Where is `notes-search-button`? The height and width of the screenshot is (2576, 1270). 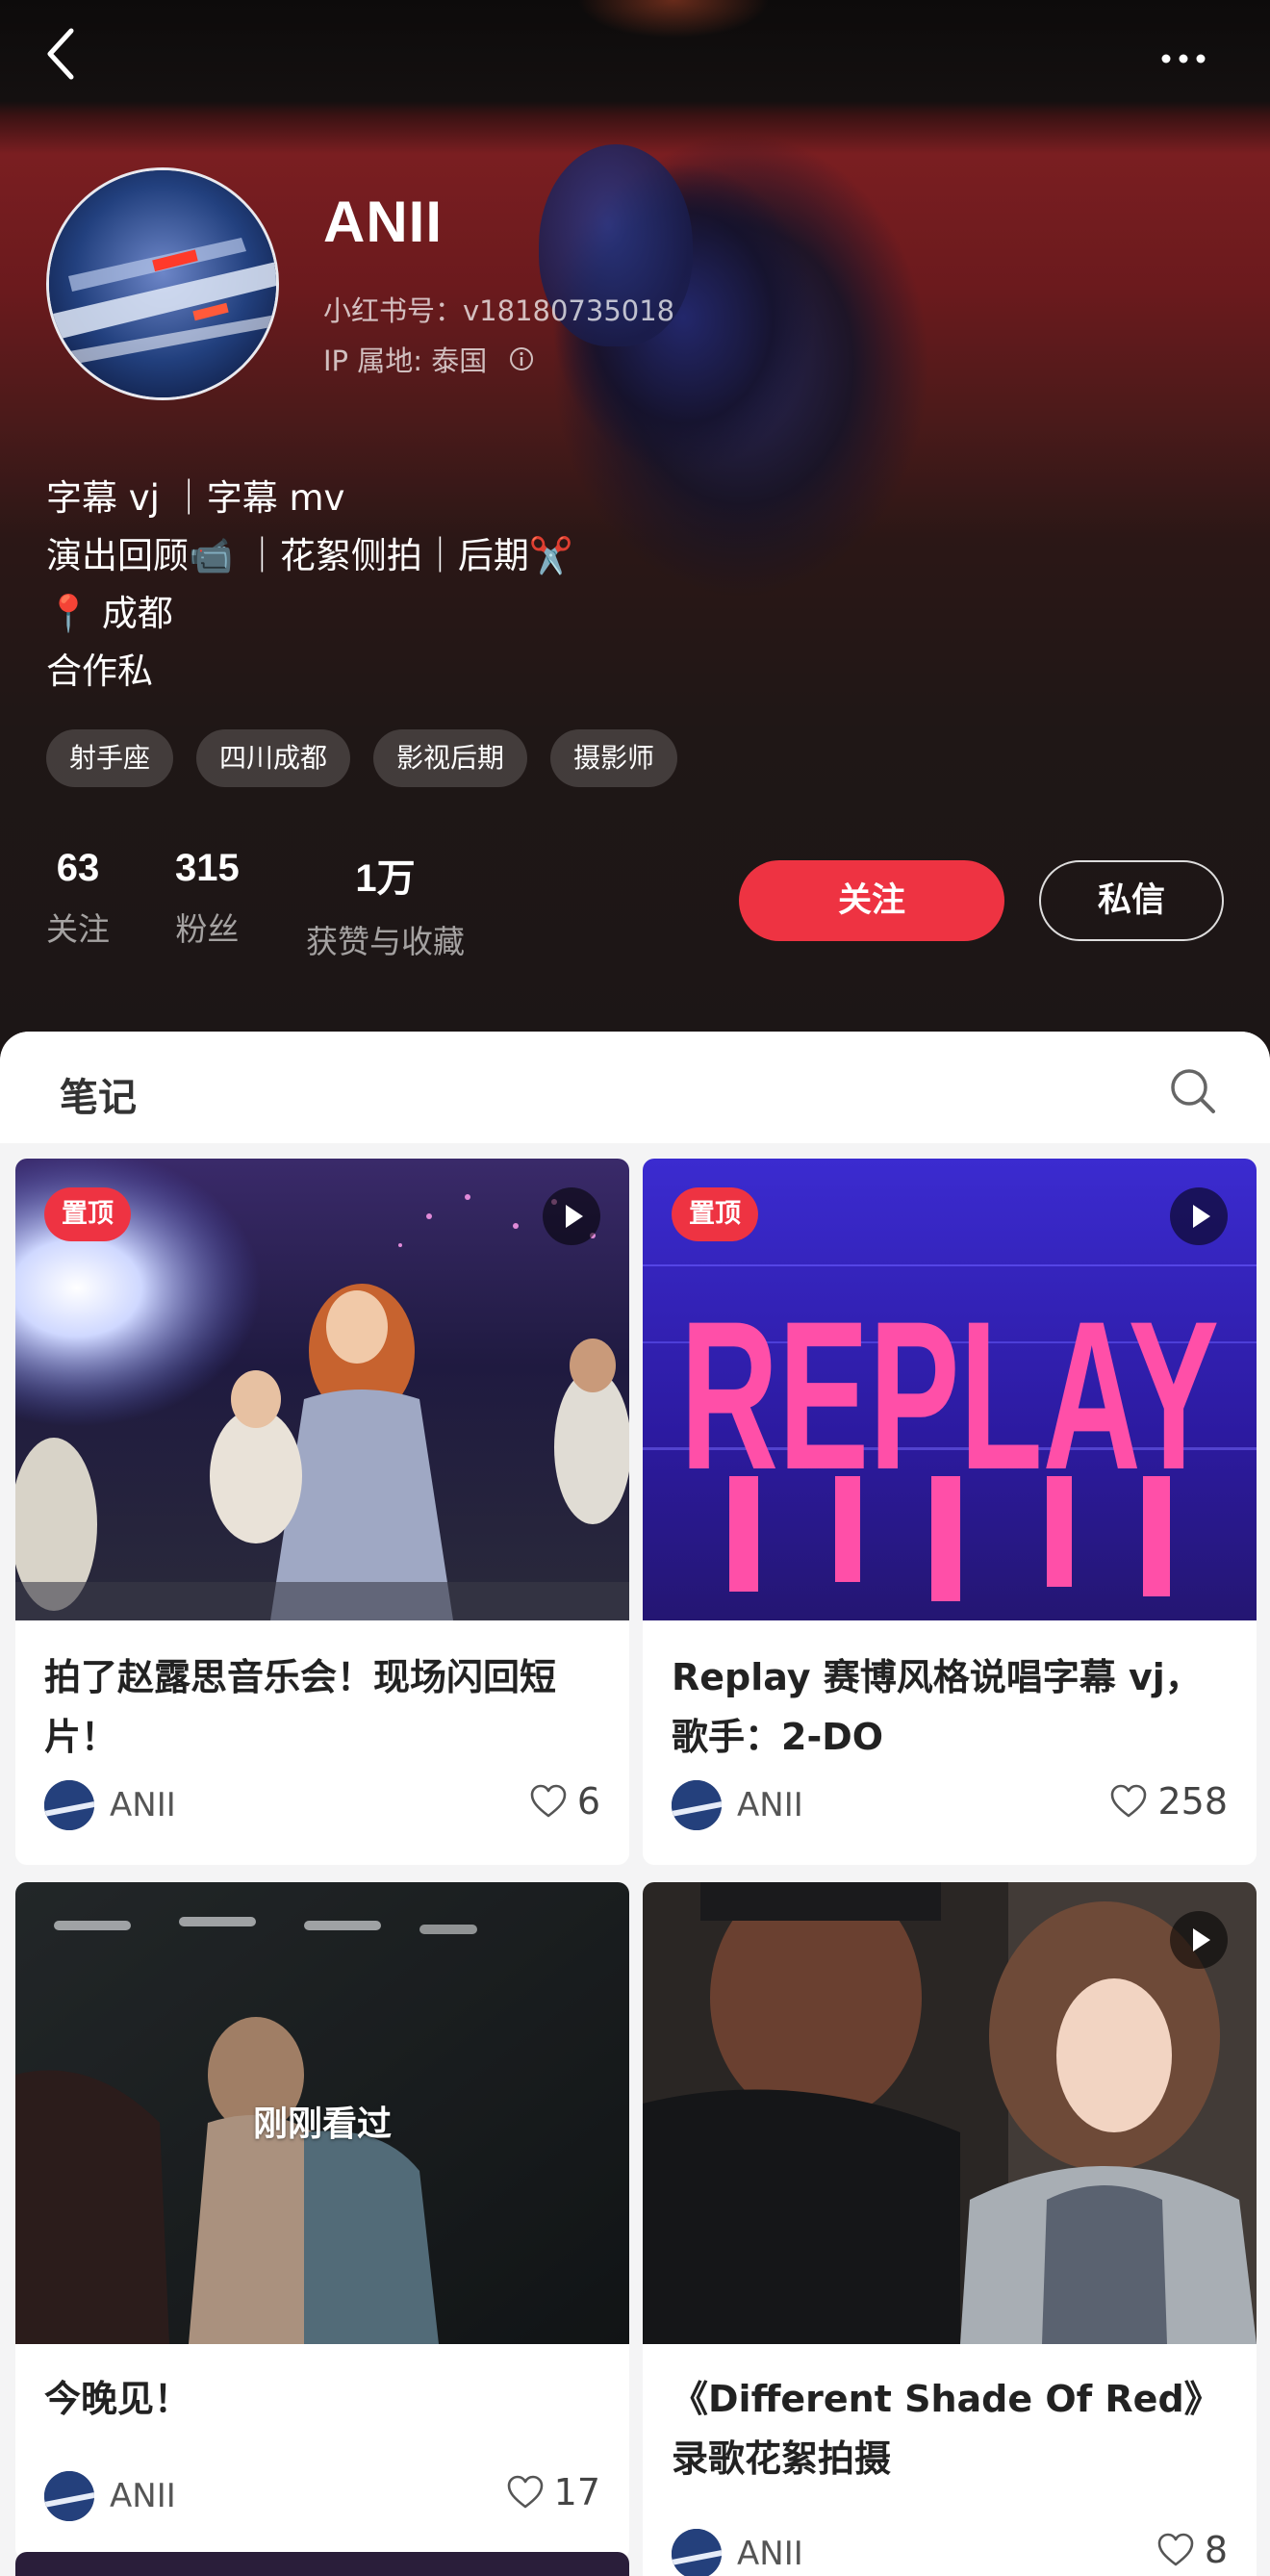
notes-search-button is located at coordinates (1193, 1091).